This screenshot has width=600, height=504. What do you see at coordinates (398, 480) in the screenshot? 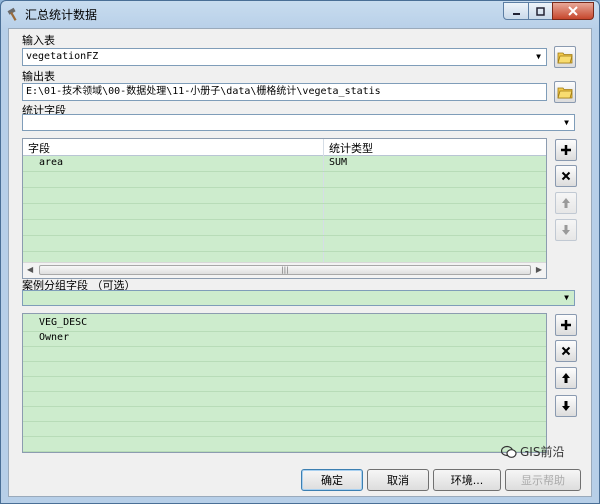
I see `cancel-button: 取消` at bounding box center [398, 480].